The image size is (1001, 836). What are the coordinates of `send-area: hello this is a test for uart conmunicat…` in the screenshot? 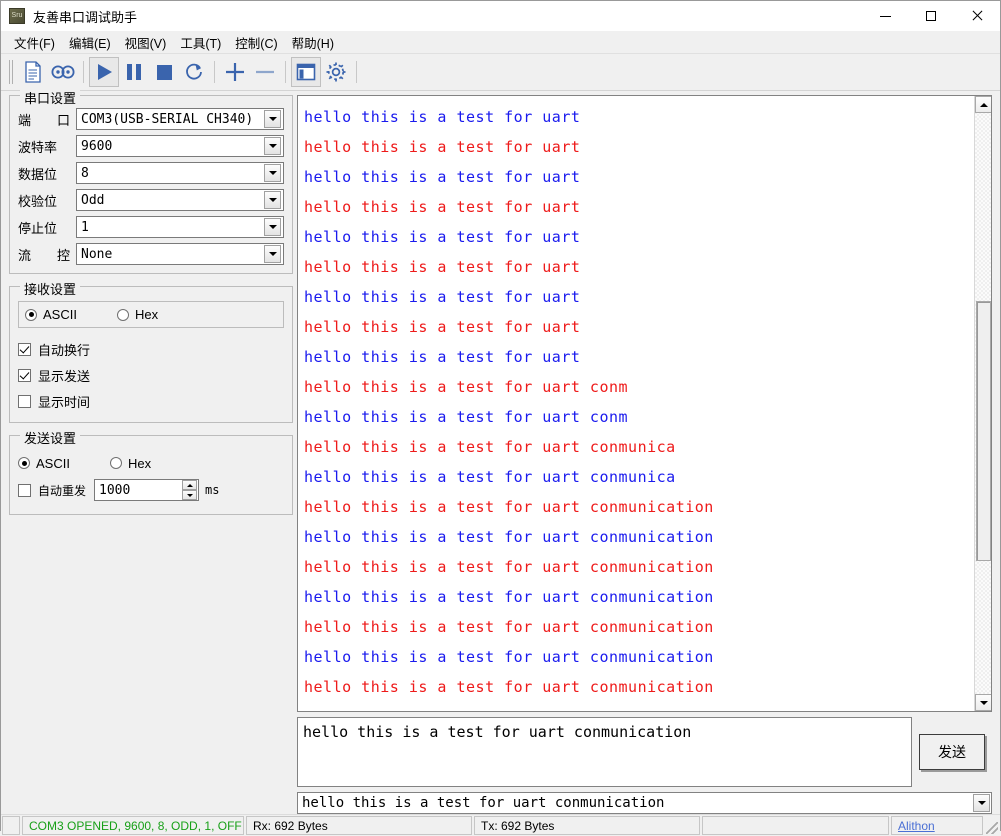 It's located at (644, 752).